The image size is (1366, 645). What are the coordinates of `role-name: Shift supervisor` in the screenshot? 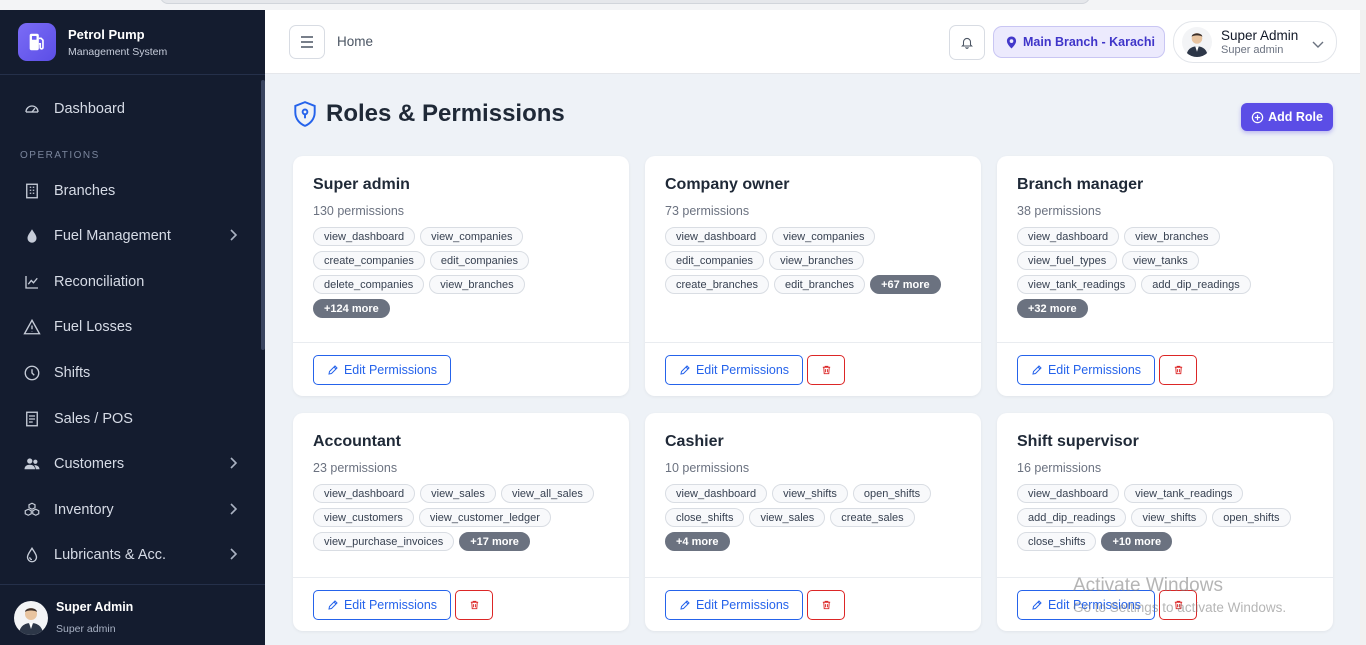 It's located at (1078, 441).